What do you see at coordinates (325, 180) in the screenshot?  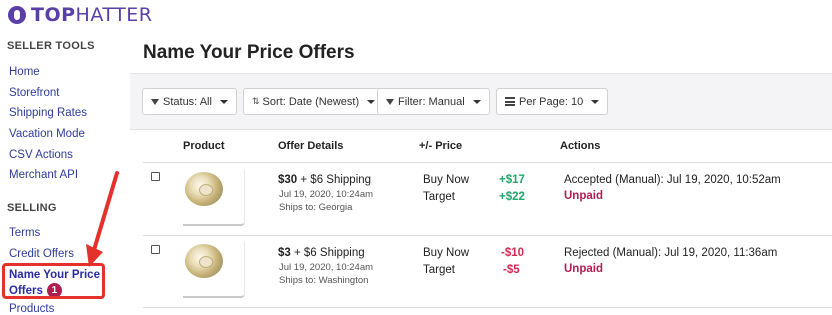 I see `offer-amount-line: $30 + $6 Shipping` at bounding box center [325, 180].